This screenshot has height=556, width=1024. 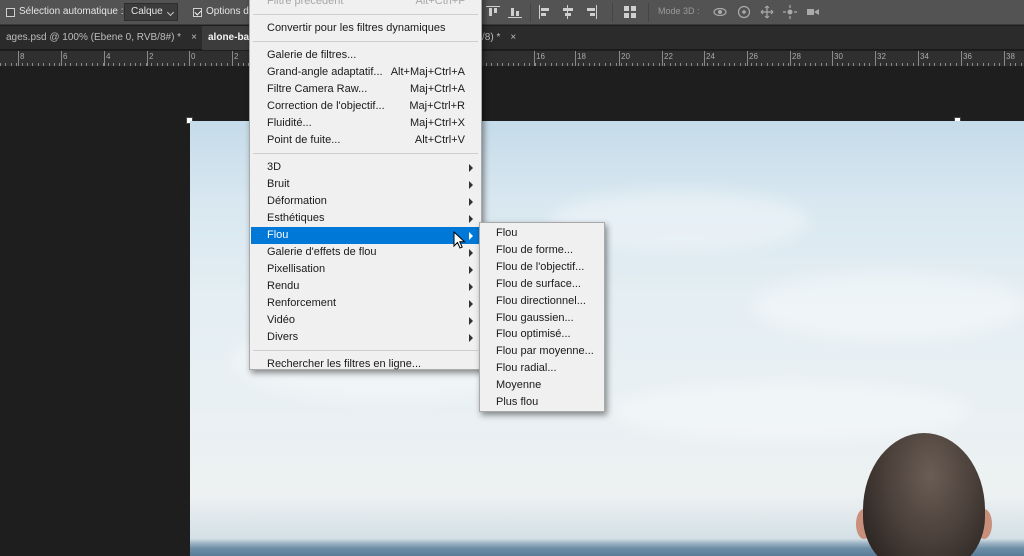 I want to click on menu-item-label: Déformation, so click(x=297, y=201).